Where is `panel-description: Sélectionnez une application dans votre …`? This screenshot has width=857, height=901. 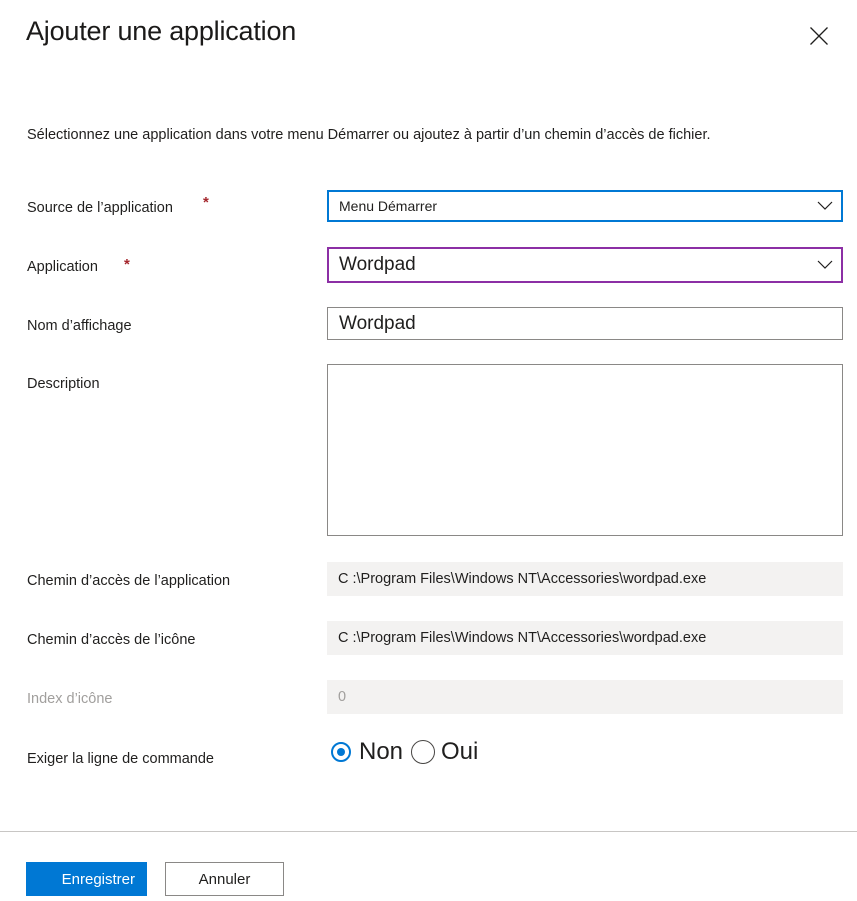 panel-description: Sélectionnez une application dans votre … is located at coordinates (369, 135).